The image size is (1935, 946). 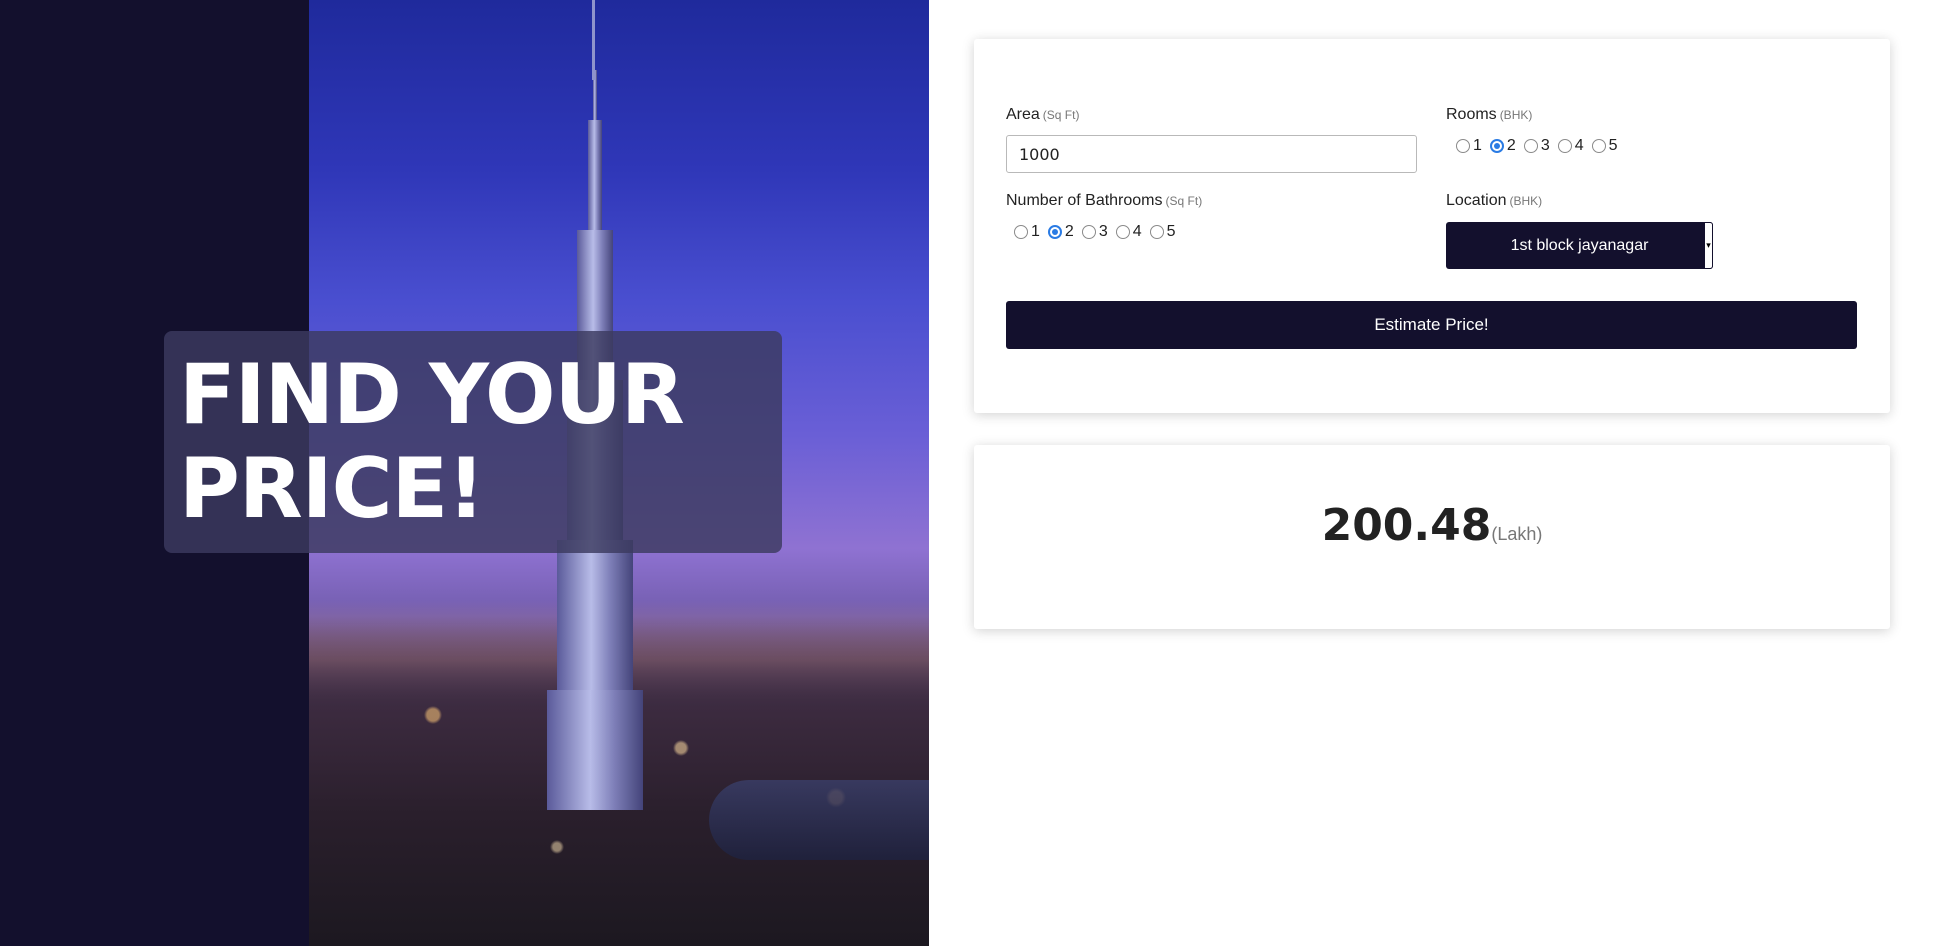 I want to click on hero-title: FIND YOUR PRICE!, so click(x=432, y=441).